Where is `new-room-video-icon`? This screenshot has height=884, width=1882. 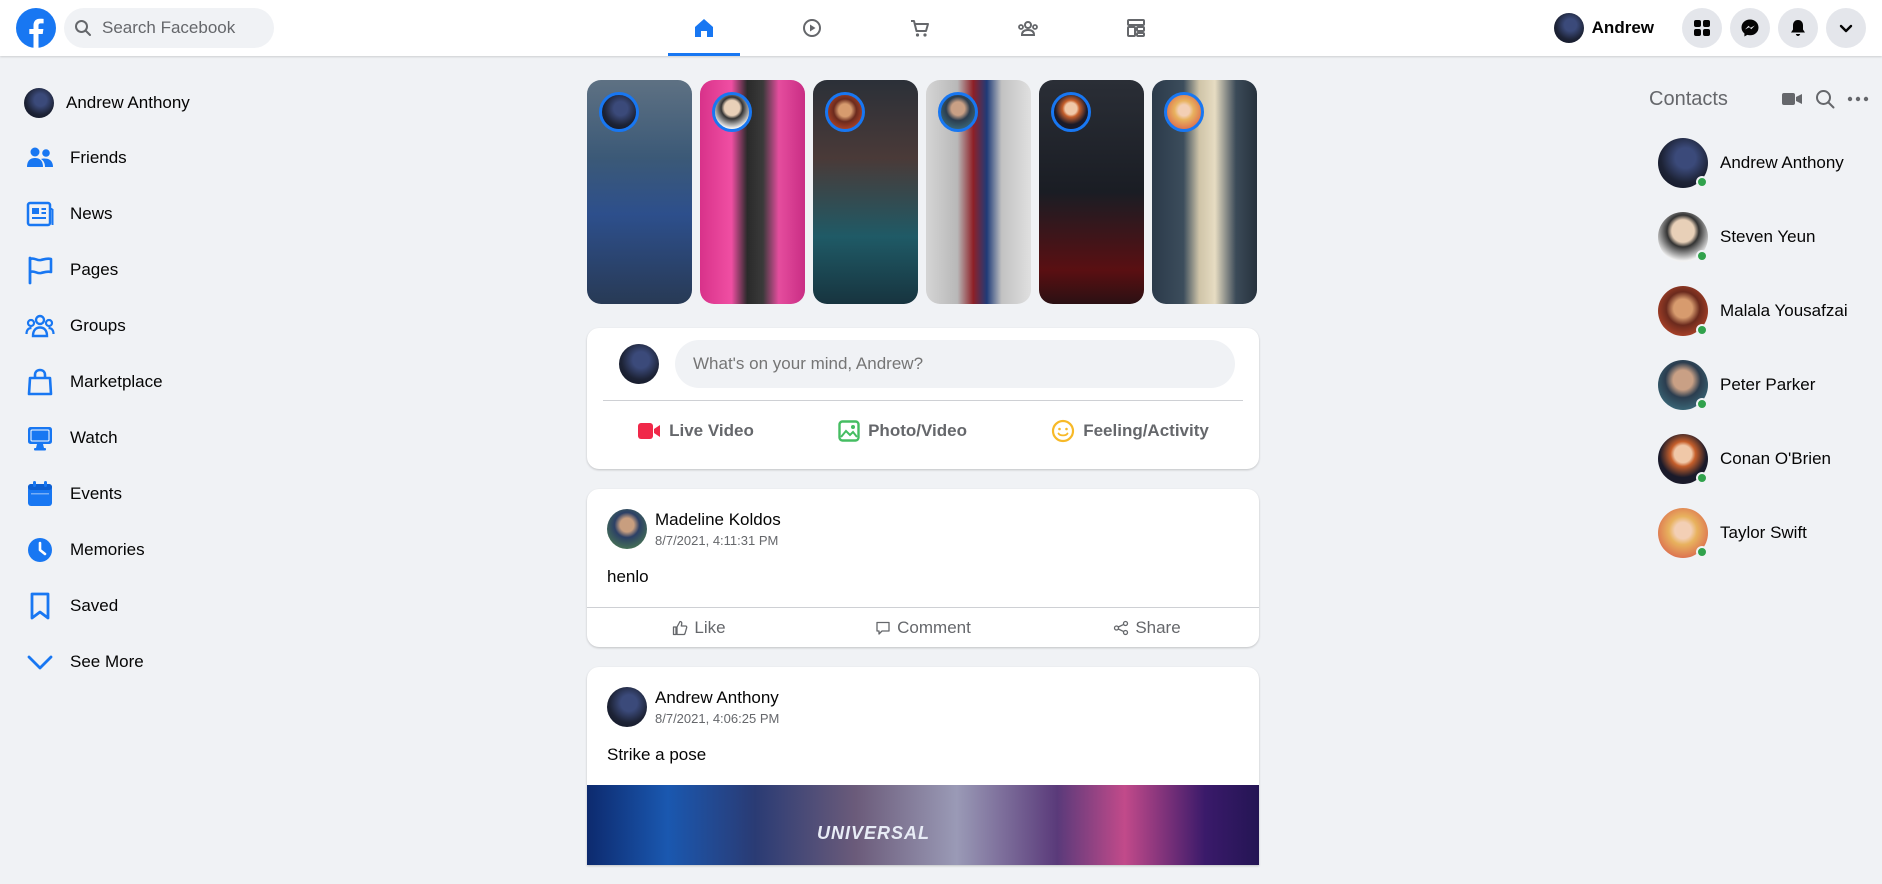 new-room-video-icon is located at coordinates (1792, 99).